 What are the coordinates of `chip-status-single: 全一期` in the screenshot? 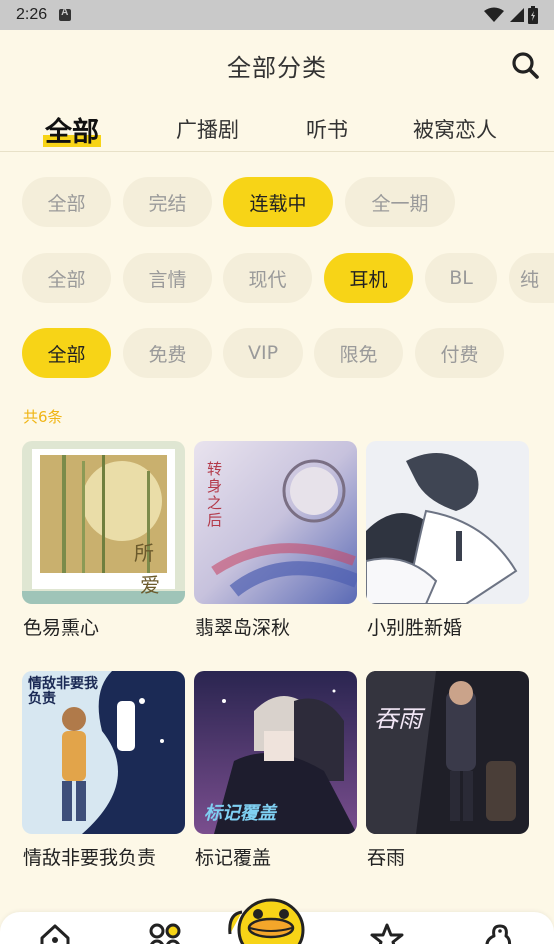 It's located at (400, 202).